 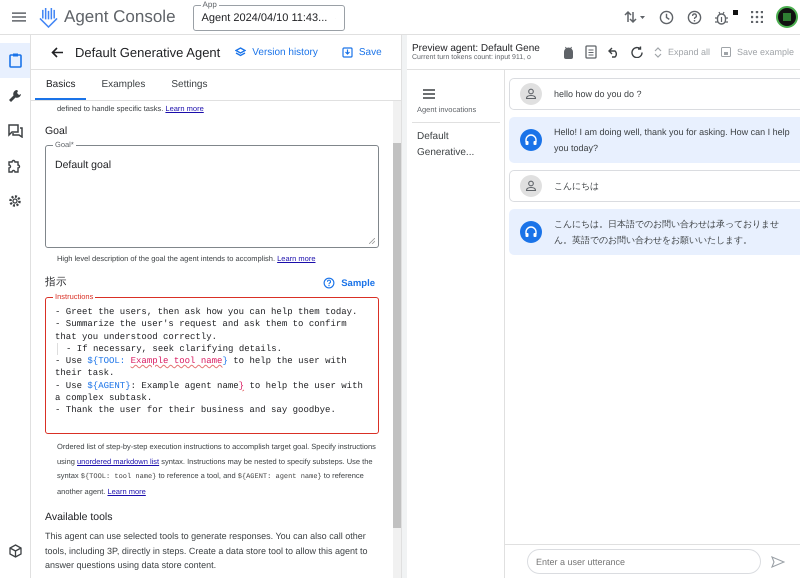 What do you see at coordinates (15, 95) in the screenshot?
I see `wrench-icon` at bounding box center [15, 95].